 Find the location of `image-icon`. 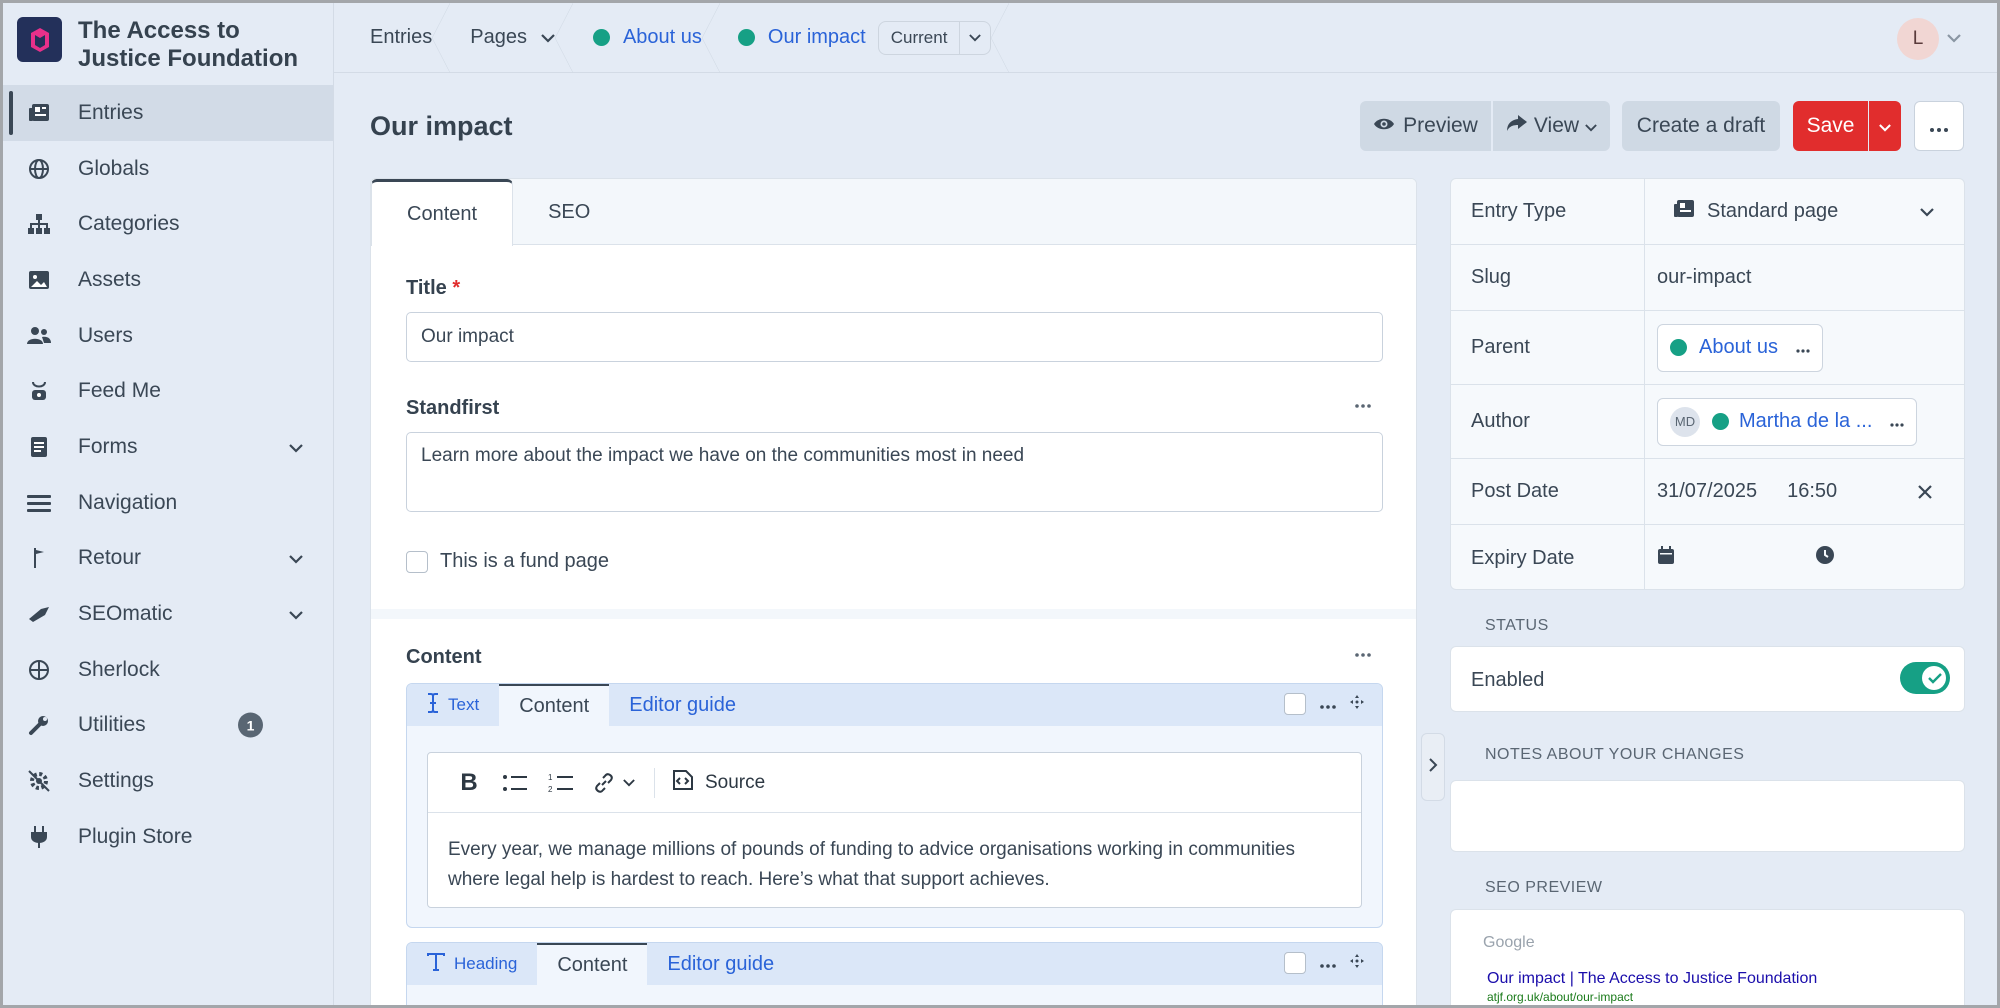

image-icon is located at coordinates (39, 280).